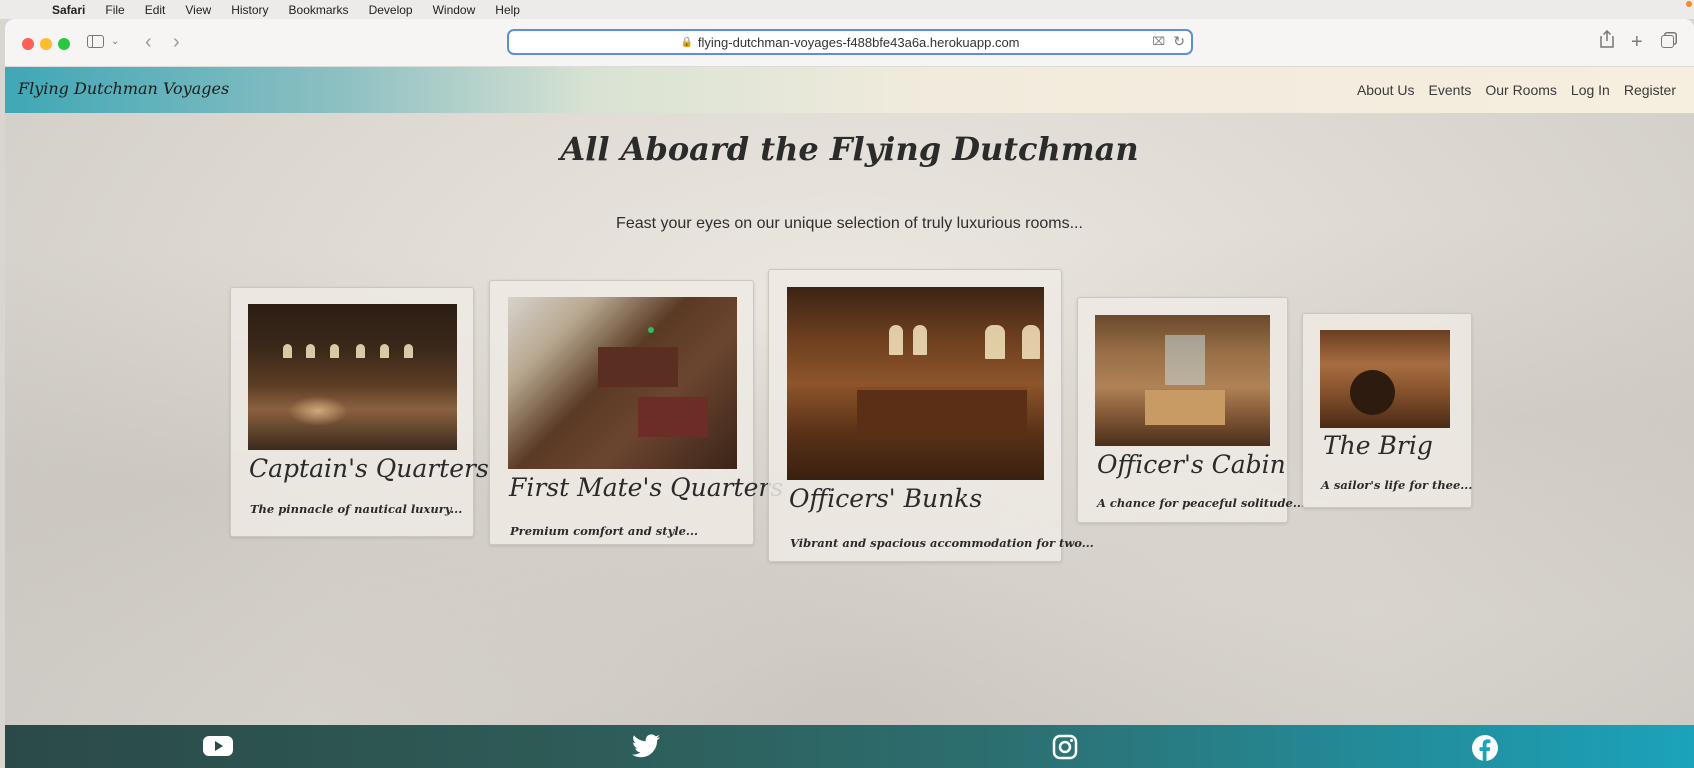 The image size is (1694, 768). What do you see at coordinates (68, 10) in the screenshot?
I see `menu-safari: Safari` at bounding box center [68, 10].